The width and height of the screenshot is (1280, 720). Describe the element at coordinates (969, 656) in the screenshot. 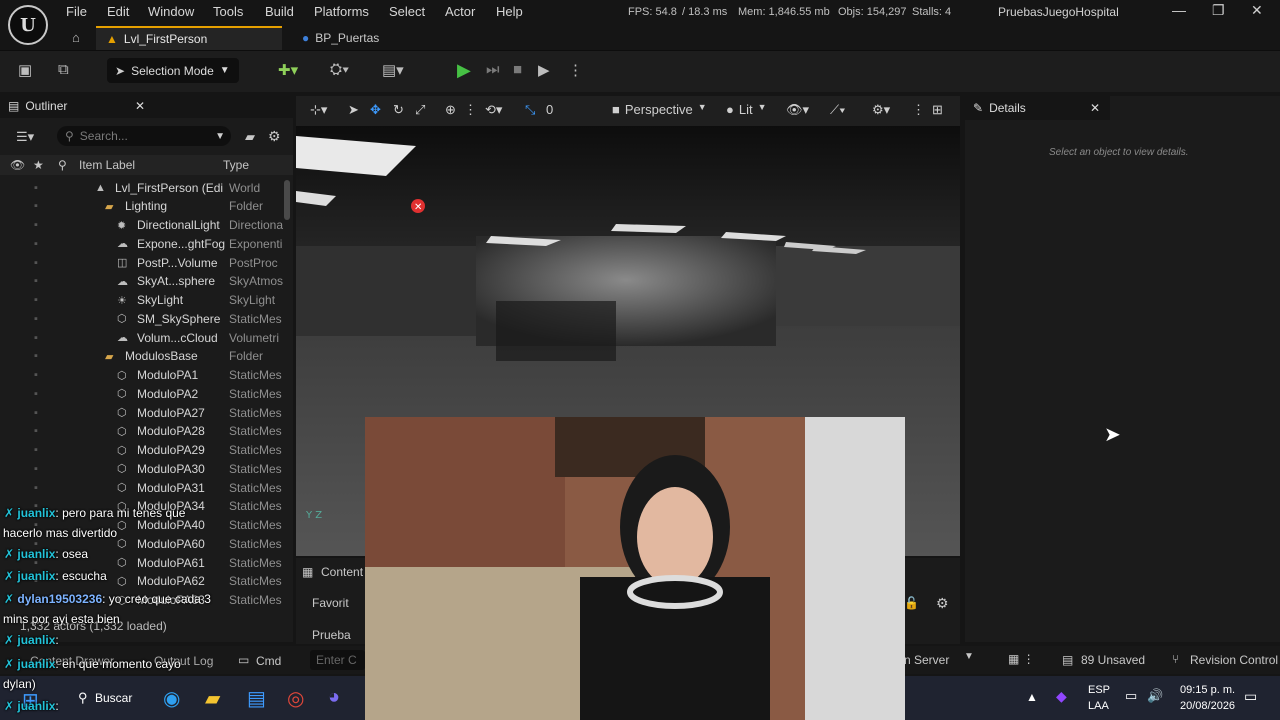

I see `chevron-down-icon: ▼` at that location.